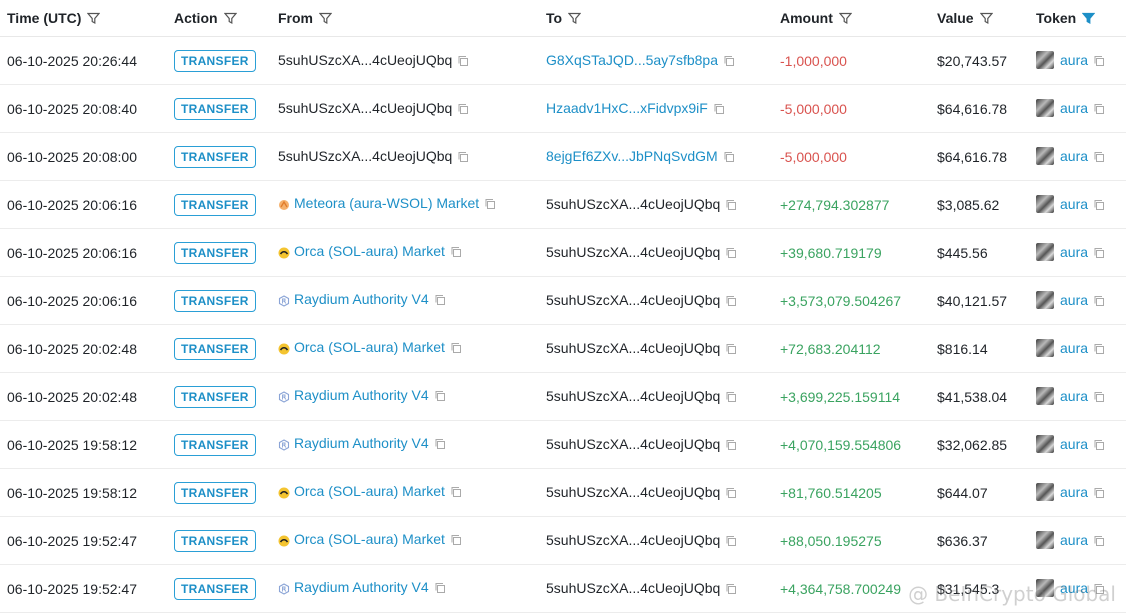 The image size is (1126, 613). I want to click on token-cell: aura, so click(1077, 300).